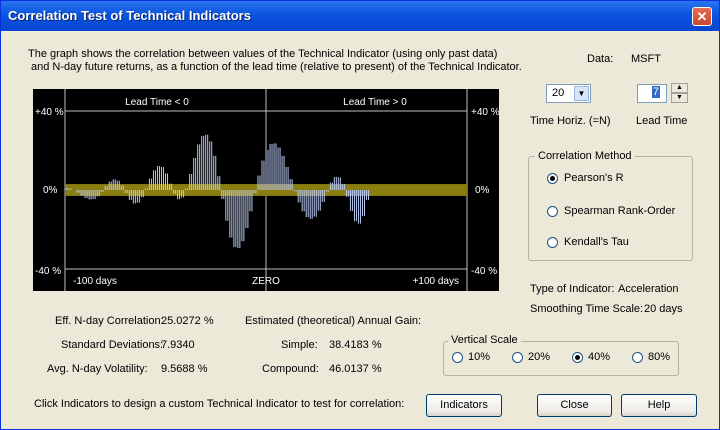 This screenshot has height=430, width=720. What do you see at coordinates (679, 98) in the screenshot?
I see `spin-down-icon: ▼` at bounding box center [679, 98].